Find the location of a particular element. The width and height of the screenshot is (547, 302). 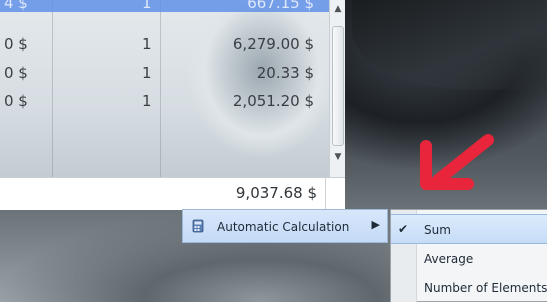

amount-cell: 6,279.00 $ is located at coordinates (273, 44).